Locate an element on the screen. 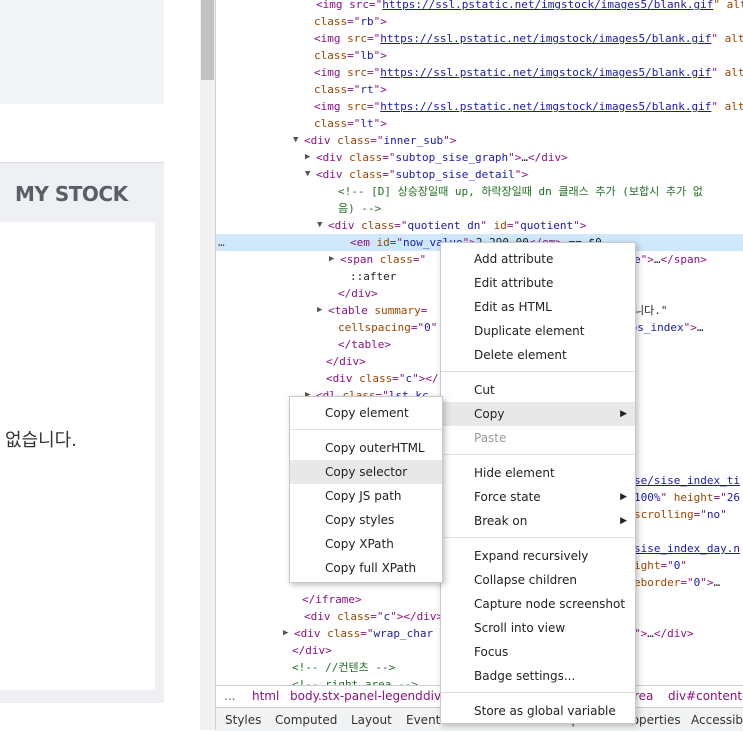 The image size is (743, 731). menu-item-edit-as-html: Edit as HTML is located at coordinates (538, 307).